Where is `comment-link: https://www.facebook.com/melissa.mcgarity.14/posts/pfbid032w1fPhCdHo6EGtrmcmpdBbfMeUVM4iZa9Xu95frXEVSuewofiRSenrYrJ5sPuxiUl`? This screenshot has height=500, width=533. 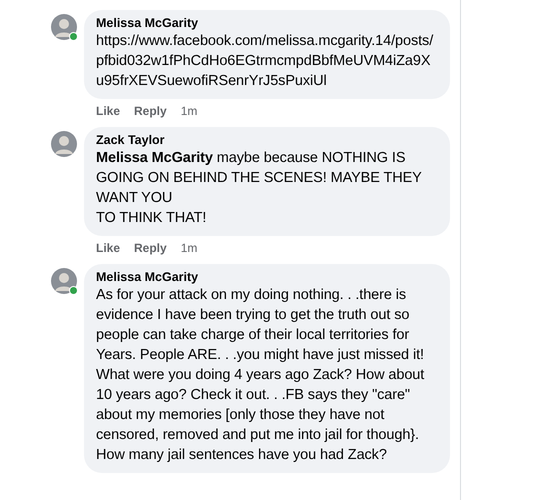
comment-link: https://www.facebook.com/melissa.mcgarity.14/posts/pfbid032w1fPhCdHo6EGtrmcmpdBbfMeUVM4iZa9Xu95frXEVSuewofiRSenrYrJ5sPuxiUl is located at coordinates (267, 61).